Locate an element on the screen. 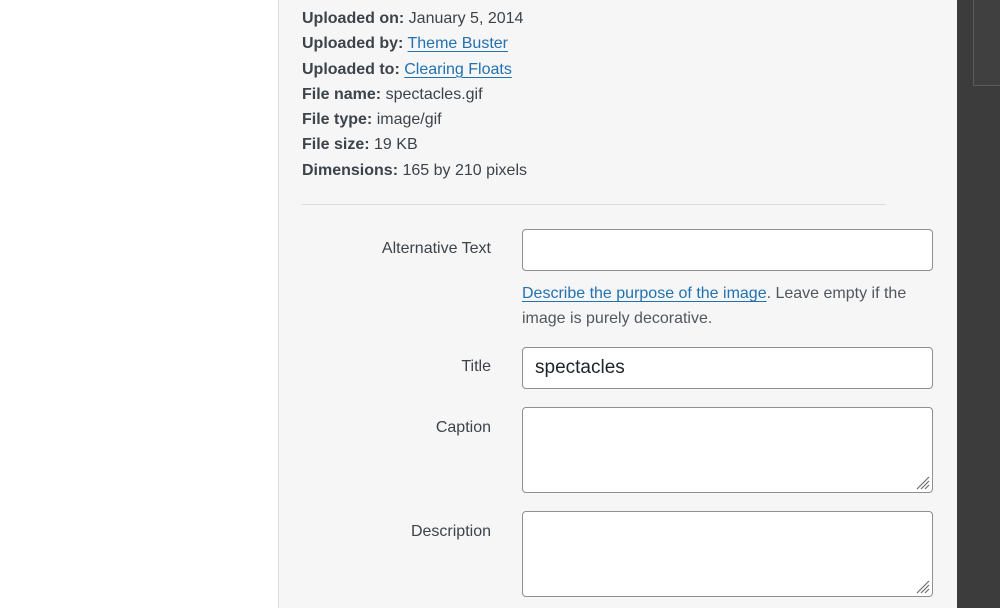 The height and width of the screenshot is (608, 1000). uploaded-by-label: Uploaded by: is located at coordinates (353, 44).